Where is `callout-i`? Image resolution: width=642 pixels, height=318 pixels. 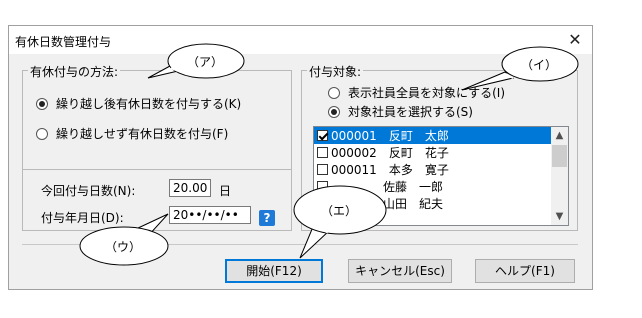
callout-i is located at coordinates (520, 68).